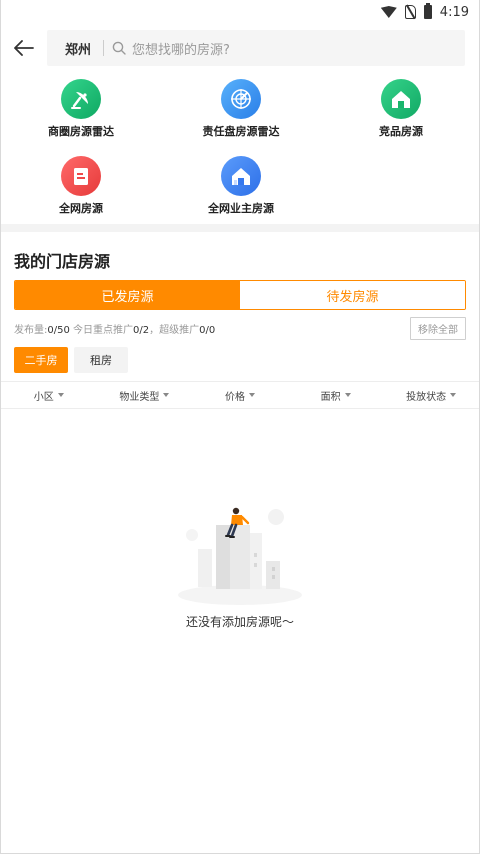 The width and height of the screenshot is (480, 854). I want to click on entry-competitor-listings: 竞品房源, so click(400, 112).